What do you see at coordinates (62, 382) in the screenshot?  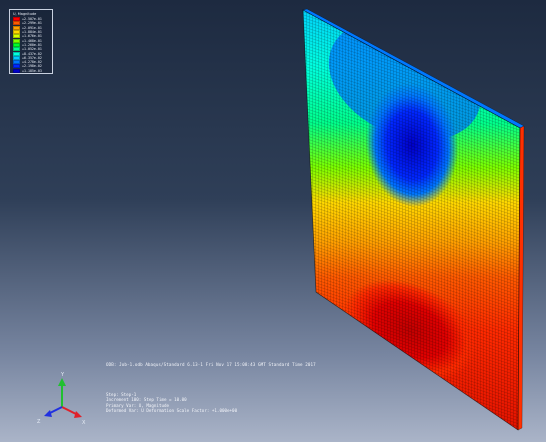 I see `y-axis-arrow` at bounding box center [62, 382].